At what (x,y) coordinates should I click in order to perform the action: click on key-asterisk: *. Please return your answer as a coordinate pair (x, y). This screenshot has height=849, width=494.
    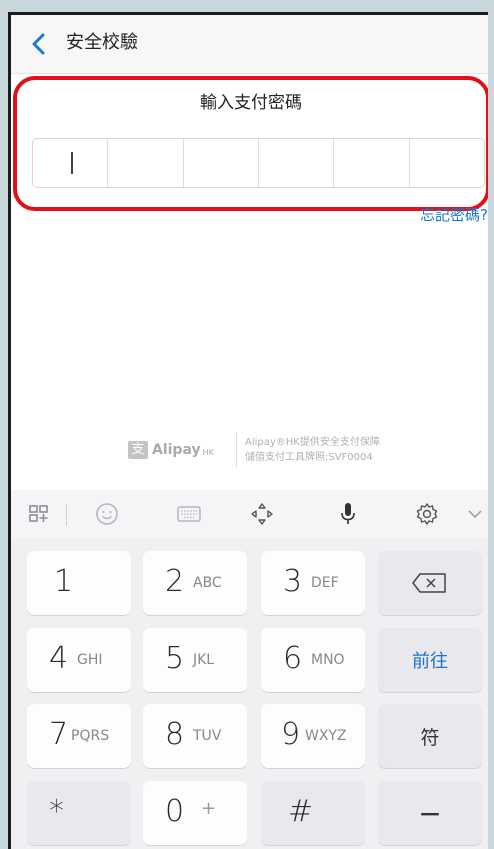
    Looking at the image, I should click on (79, 813).